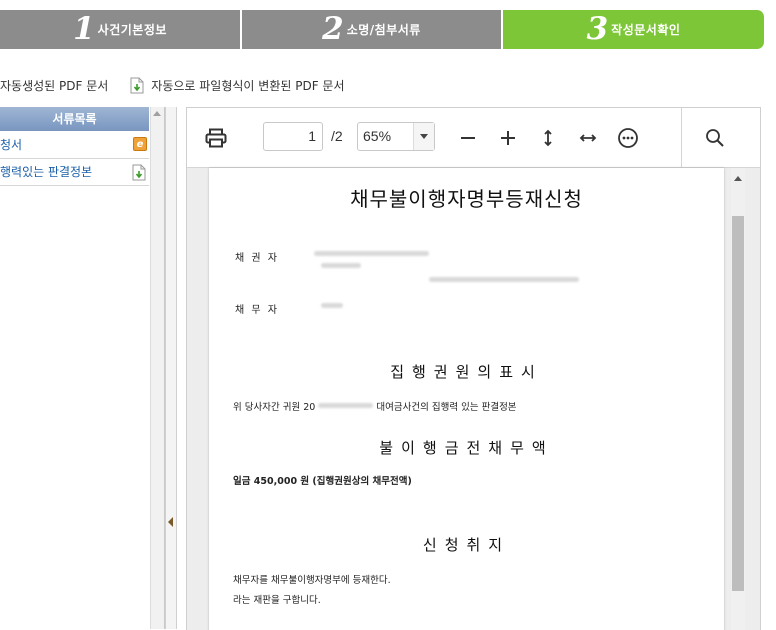 The width and height of the screenshot is (776, 630). I want to click on step-2-number: 2, so click(333, 29).